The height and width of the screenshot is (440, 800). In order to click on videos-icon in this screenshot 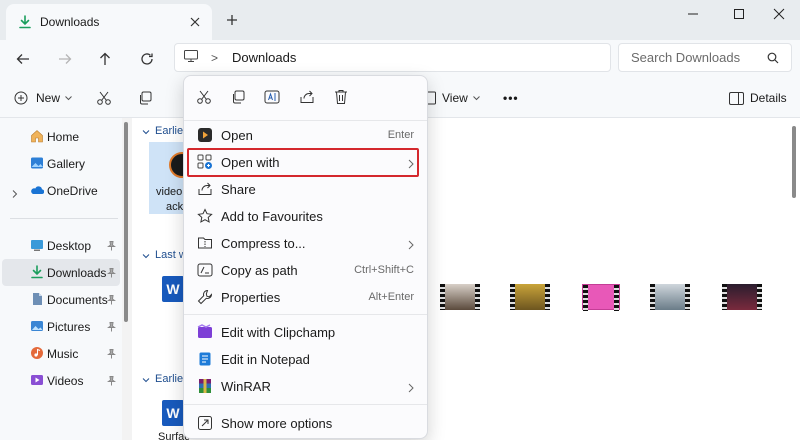, I will do `click(37, 380)`.